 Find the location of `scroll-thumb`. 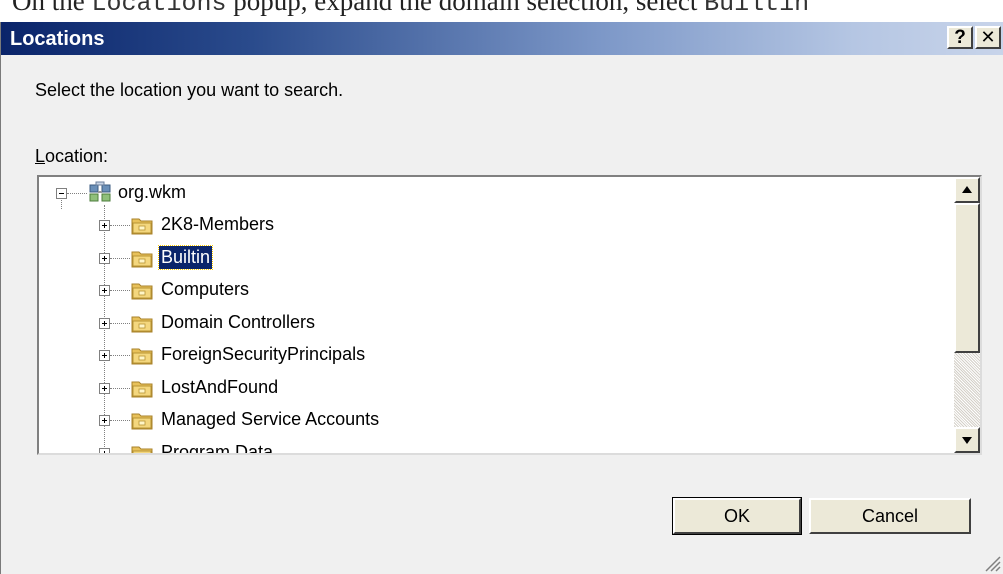

scroll-thumb is located at coordinates (967, 278).